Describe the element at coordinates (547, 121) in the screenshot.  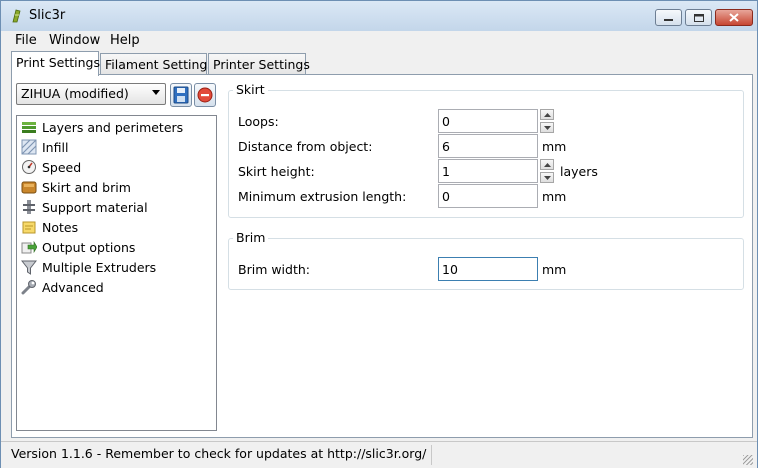
I see `loops-stepper` at that location.